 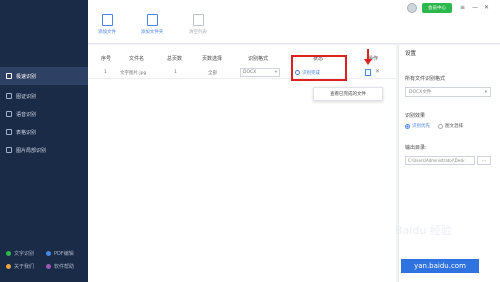 I want to click on radio-mixed-layout, so click(x=440, y=126).